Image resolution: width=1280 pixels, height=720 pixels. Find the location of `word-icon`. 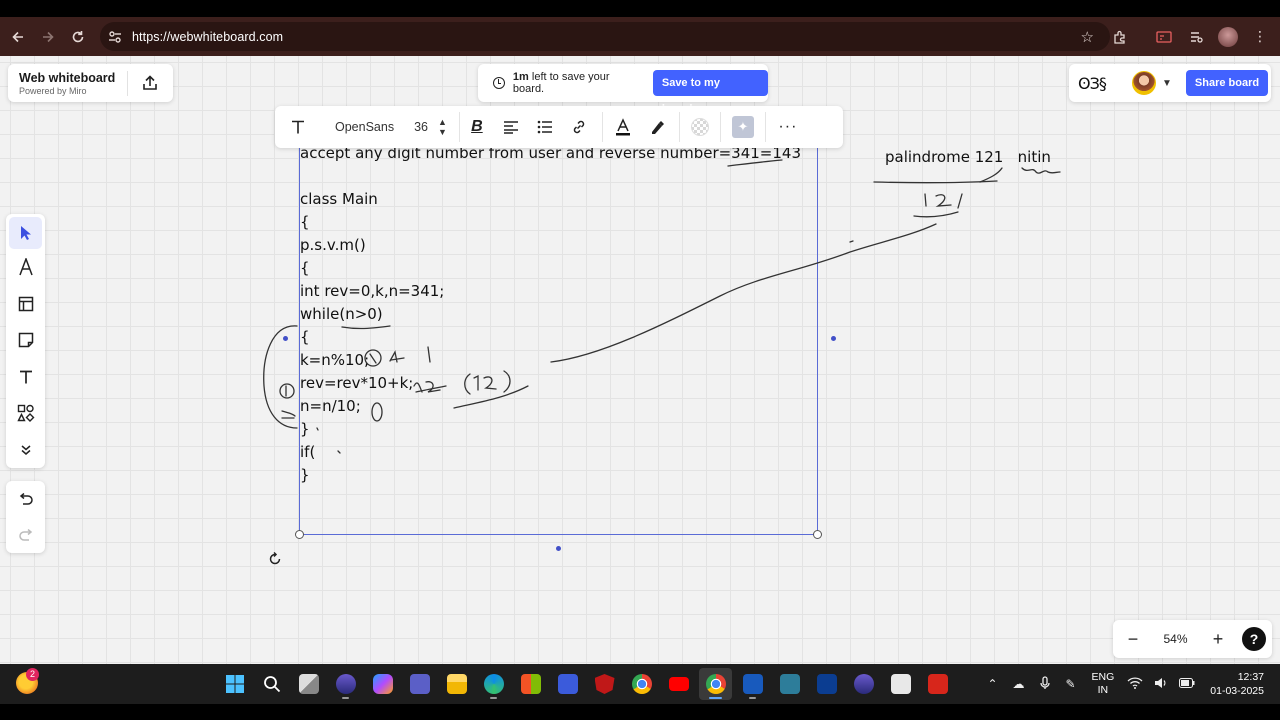

word-icon is located at coordinates (752, 684).